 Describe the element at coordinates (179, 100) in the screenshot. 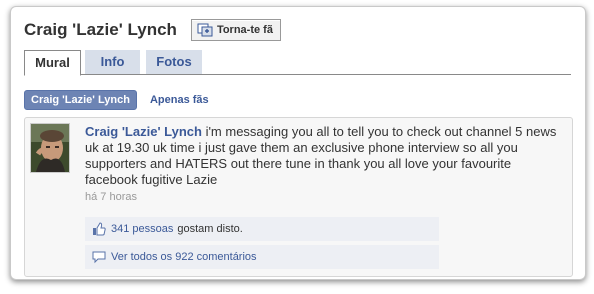

I see `filter-fans-only: Apenas fãs` at that location.